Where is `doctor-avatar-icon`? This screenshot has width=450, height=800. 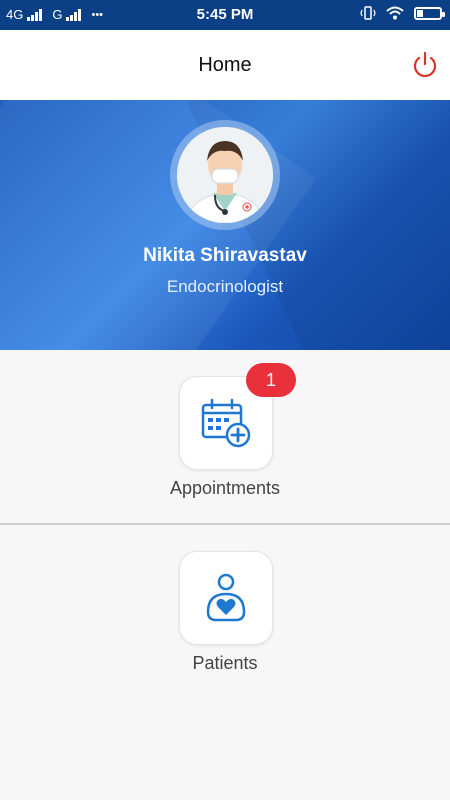 doctor-avatar-icon is located at coordinates (225, 175).